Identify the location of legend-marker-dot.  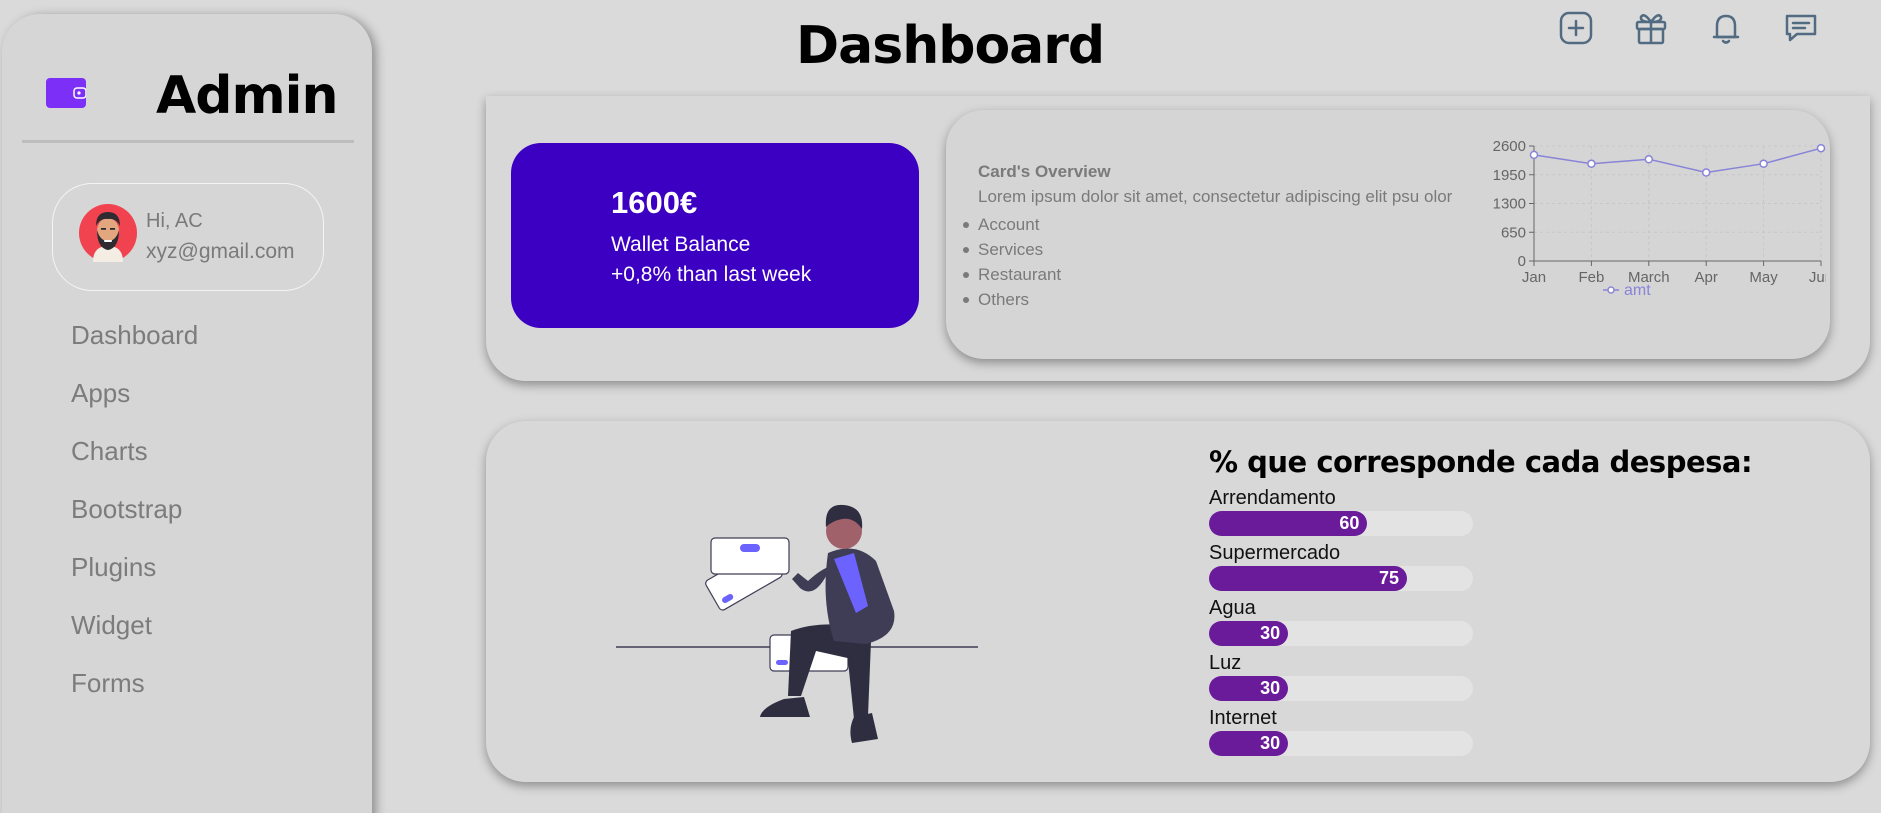
(1611, 290).